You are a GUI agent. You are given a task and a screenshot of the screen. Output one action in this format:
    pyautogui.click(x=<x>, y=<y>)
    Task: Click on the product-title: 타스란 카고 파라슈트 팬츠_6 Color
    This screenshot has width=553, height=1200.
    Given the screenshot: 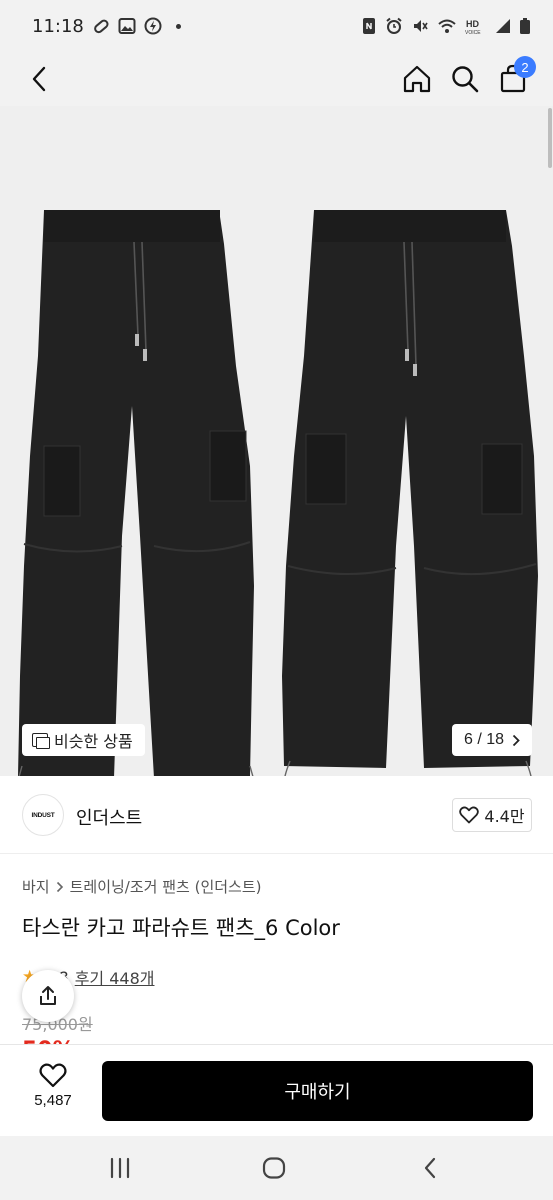 What is the action you would take?
    pyautogui.click(x=181, y=928)
    